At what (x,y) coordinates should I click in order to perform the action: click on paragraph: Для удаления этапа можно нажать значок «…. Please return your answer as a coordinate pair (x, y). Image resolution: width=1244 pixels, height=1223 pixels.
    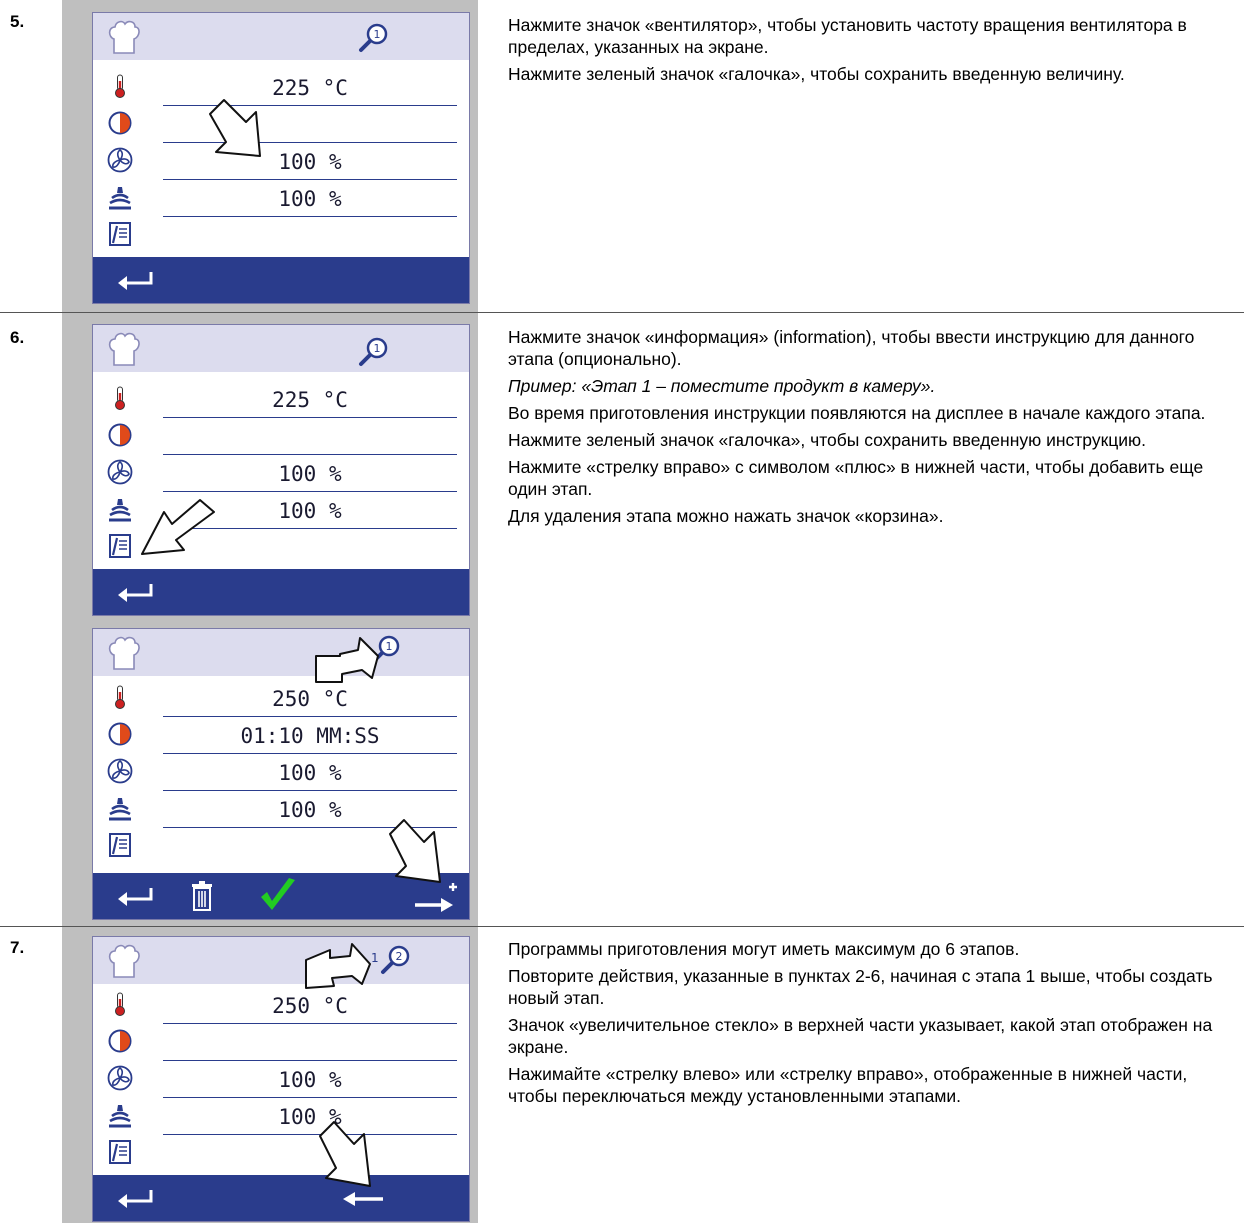
    Looking at the image, I should click on (726, 516).